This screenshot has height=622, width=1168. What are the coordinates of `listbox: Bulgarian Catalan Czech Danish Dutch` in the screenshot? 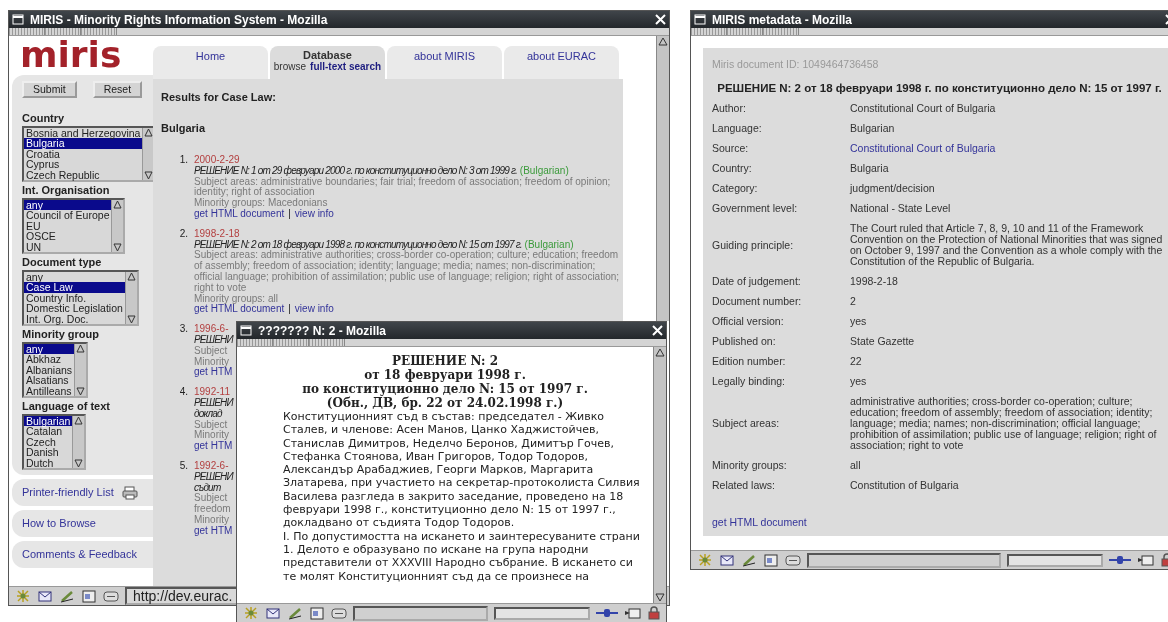 It's located at (54, 442).